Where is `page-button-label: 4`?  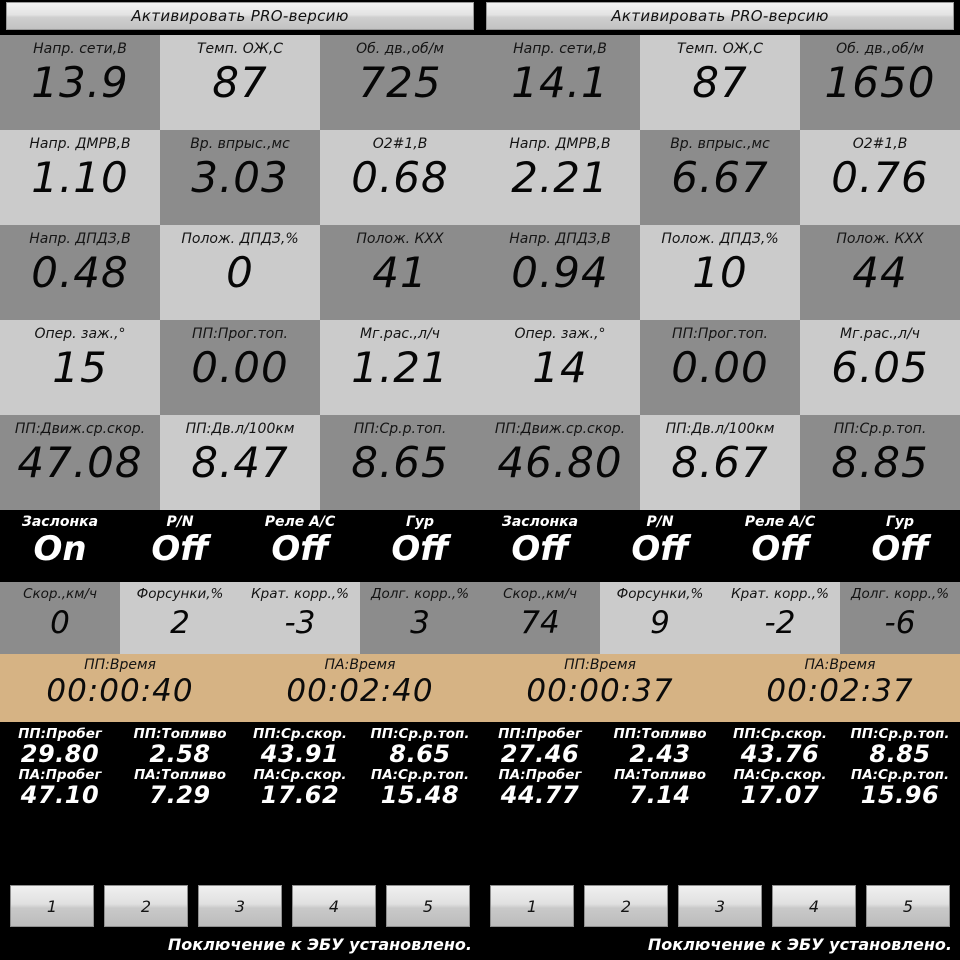 page-button-label: 4 is located at coordinates (814, 906).